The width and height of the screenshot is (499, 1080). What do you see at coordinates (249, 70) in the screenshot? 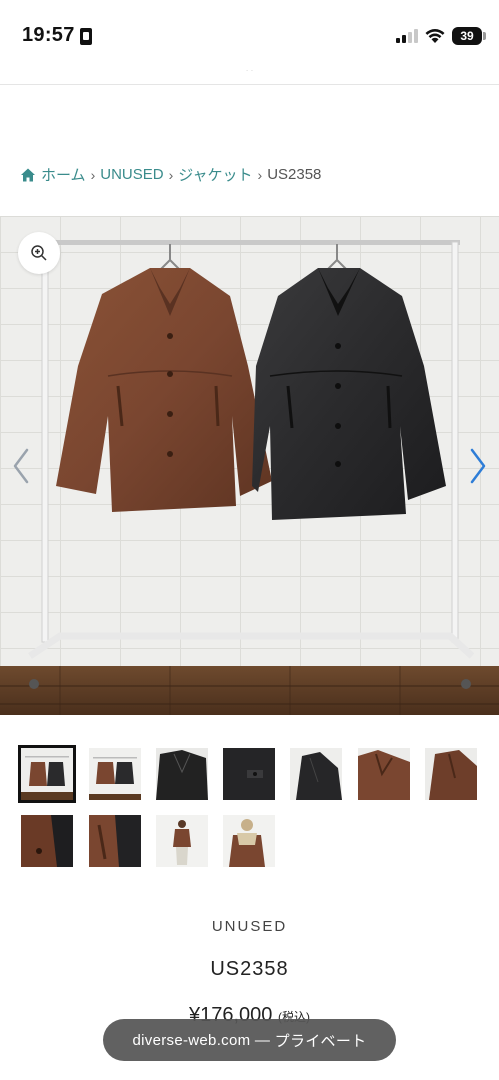
I see `url-hint: · ·` at bounding box center [249, 70].